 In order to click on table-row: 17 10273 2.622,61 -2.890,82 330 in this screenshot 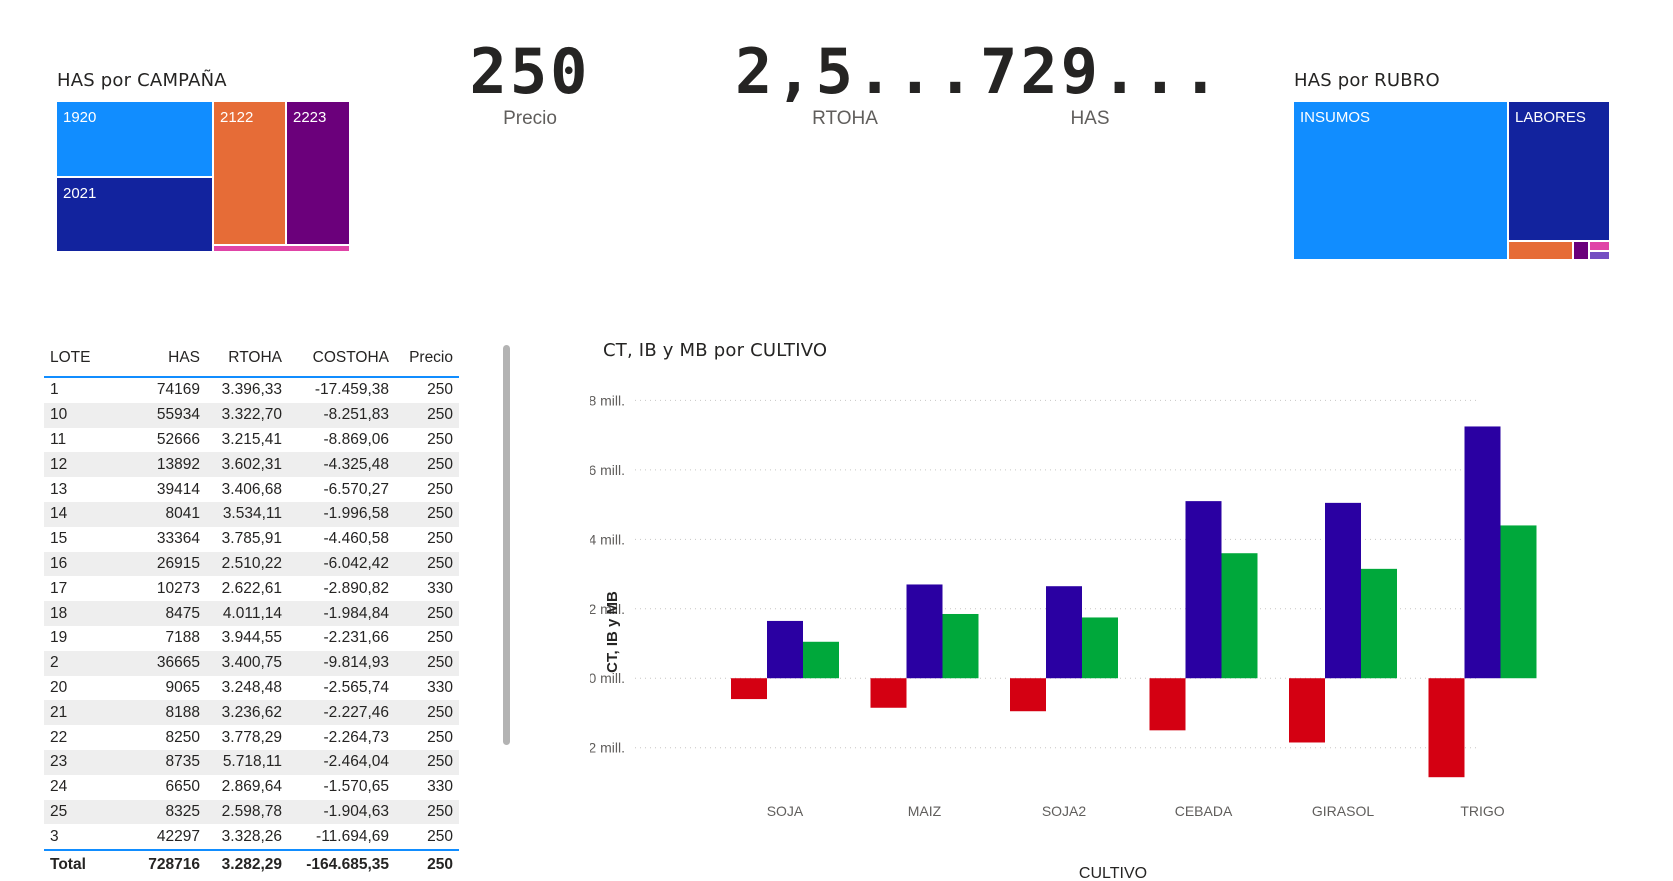, I will do `click(251, 588)`.